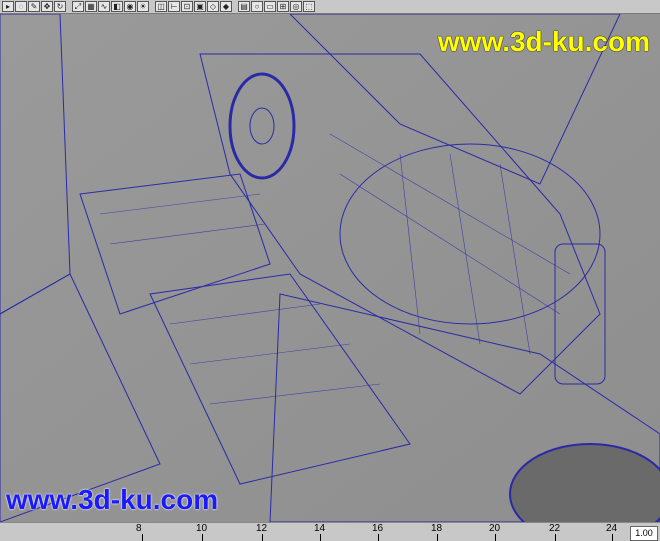 The height and width of the screenshot is (541, 660). What do you see at coordinates (91, 6) in the screenshot?
I see `grid-icon: ▦` at bounding box center [91, 6].